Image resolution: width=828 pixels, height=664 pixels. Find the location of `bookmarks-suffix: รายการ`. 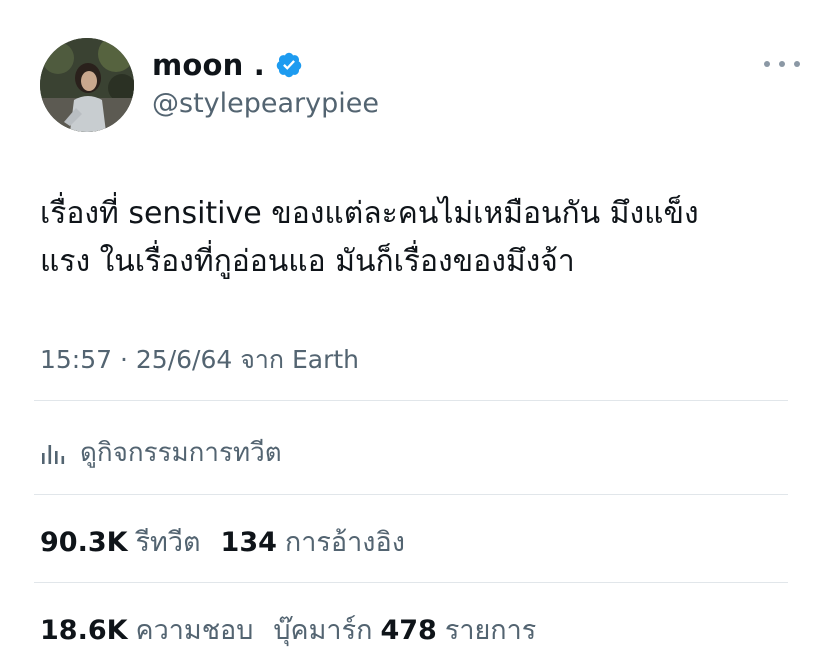

bookmarks-suffix: รายการ is located at coordinates (490, 630).